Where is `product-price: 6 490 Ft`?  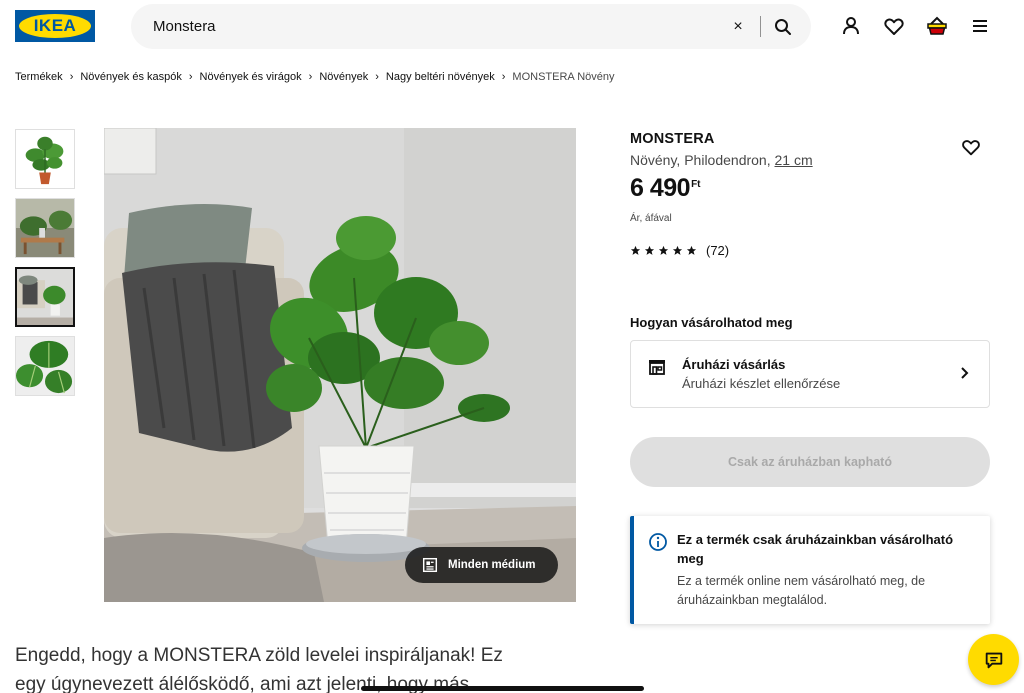 product-price: 6 490 Ft is located at coordinates (665, 188).